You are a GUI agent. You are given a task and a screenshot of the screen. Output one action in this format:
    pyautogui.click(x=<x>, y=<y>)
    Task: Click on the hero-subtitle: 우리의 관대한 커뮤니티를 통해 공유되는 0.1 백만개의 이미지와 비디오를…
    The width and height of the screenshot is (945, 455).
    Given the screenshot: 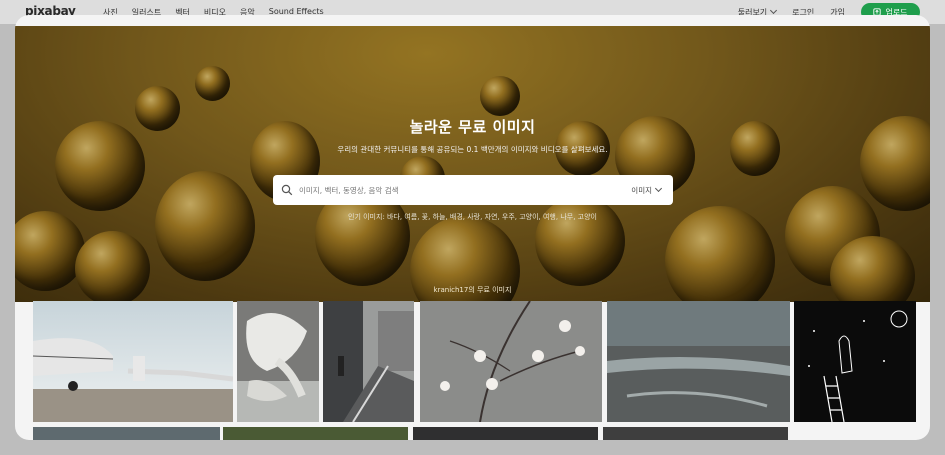 What is the action you would take?
    pyautogui.click(x=472, y=149)
    